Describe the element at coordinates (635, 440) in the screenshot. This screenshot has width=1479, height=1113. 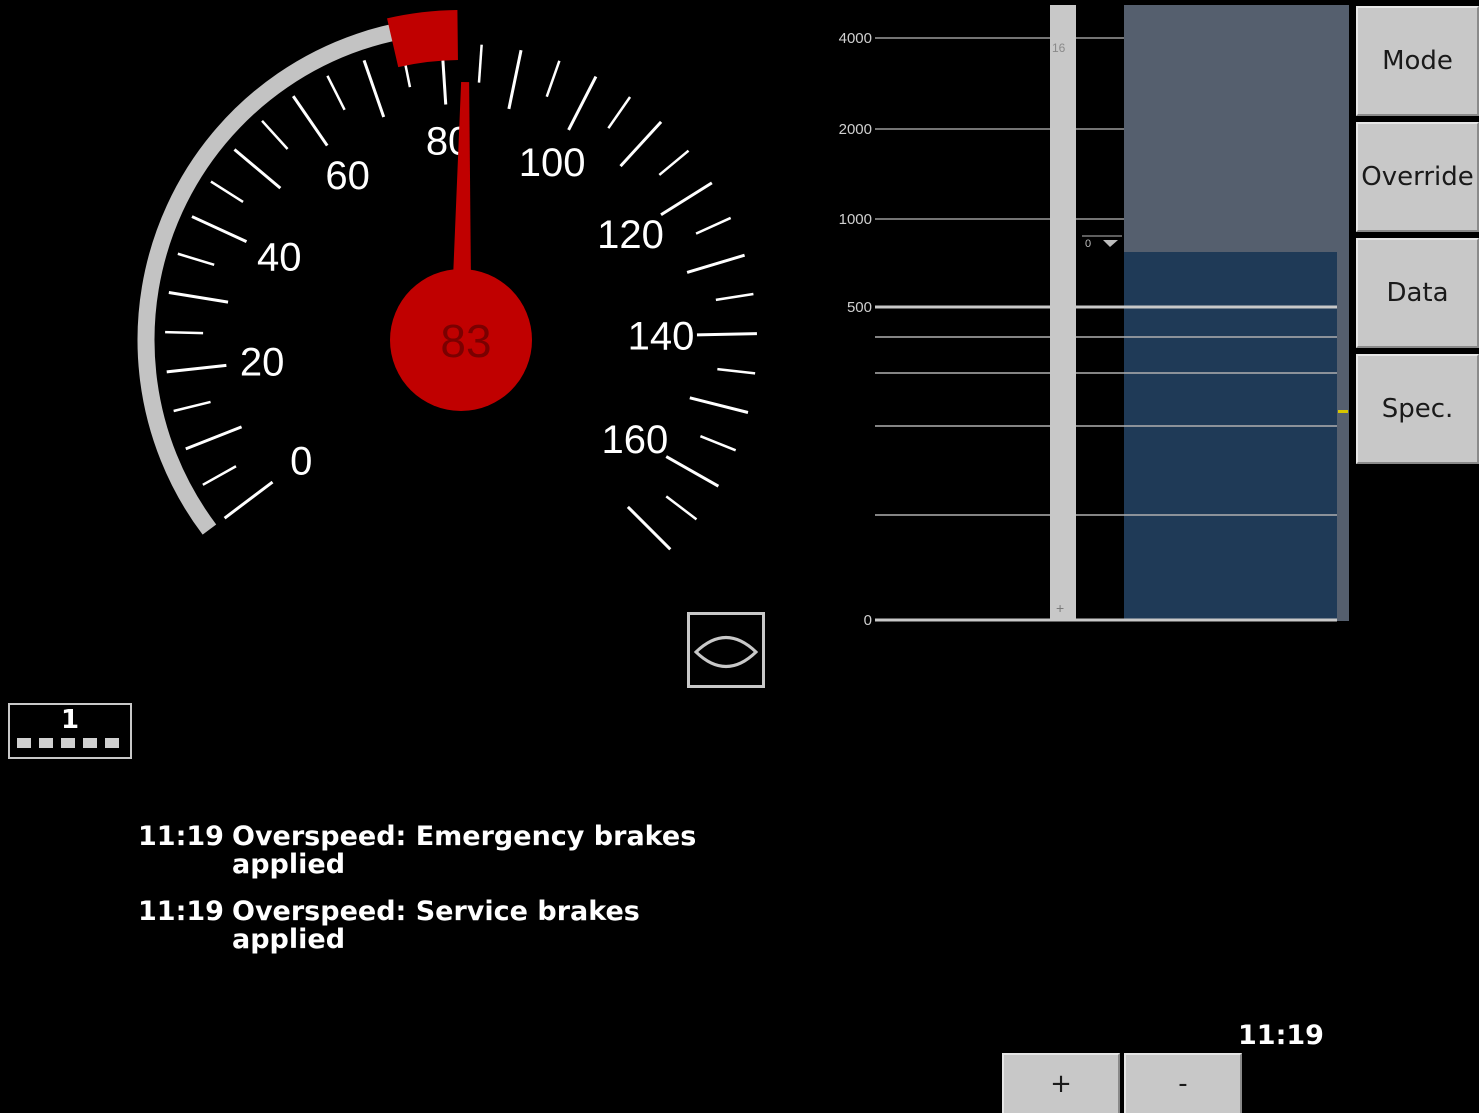
I see `speed-tick-label: 160` at that location.